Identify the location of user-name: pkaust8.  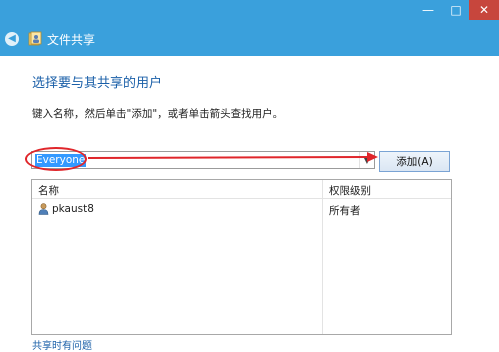
(73, 209).